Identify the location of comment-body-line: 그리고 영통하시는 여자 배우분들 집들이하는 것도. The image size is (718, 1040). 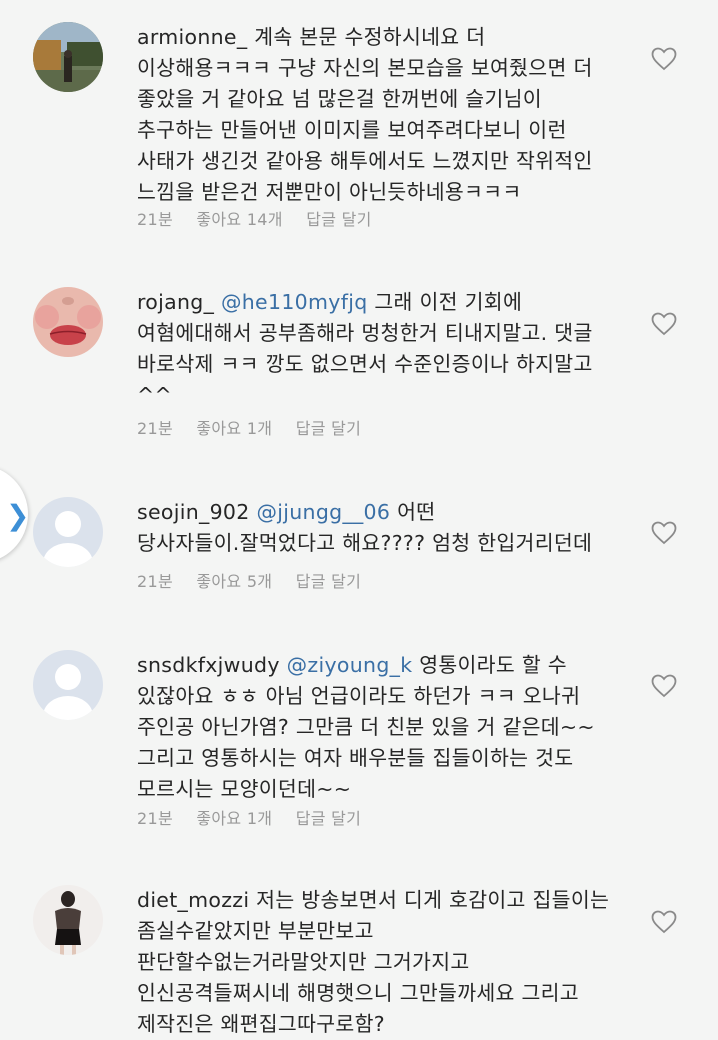
(355, 758).